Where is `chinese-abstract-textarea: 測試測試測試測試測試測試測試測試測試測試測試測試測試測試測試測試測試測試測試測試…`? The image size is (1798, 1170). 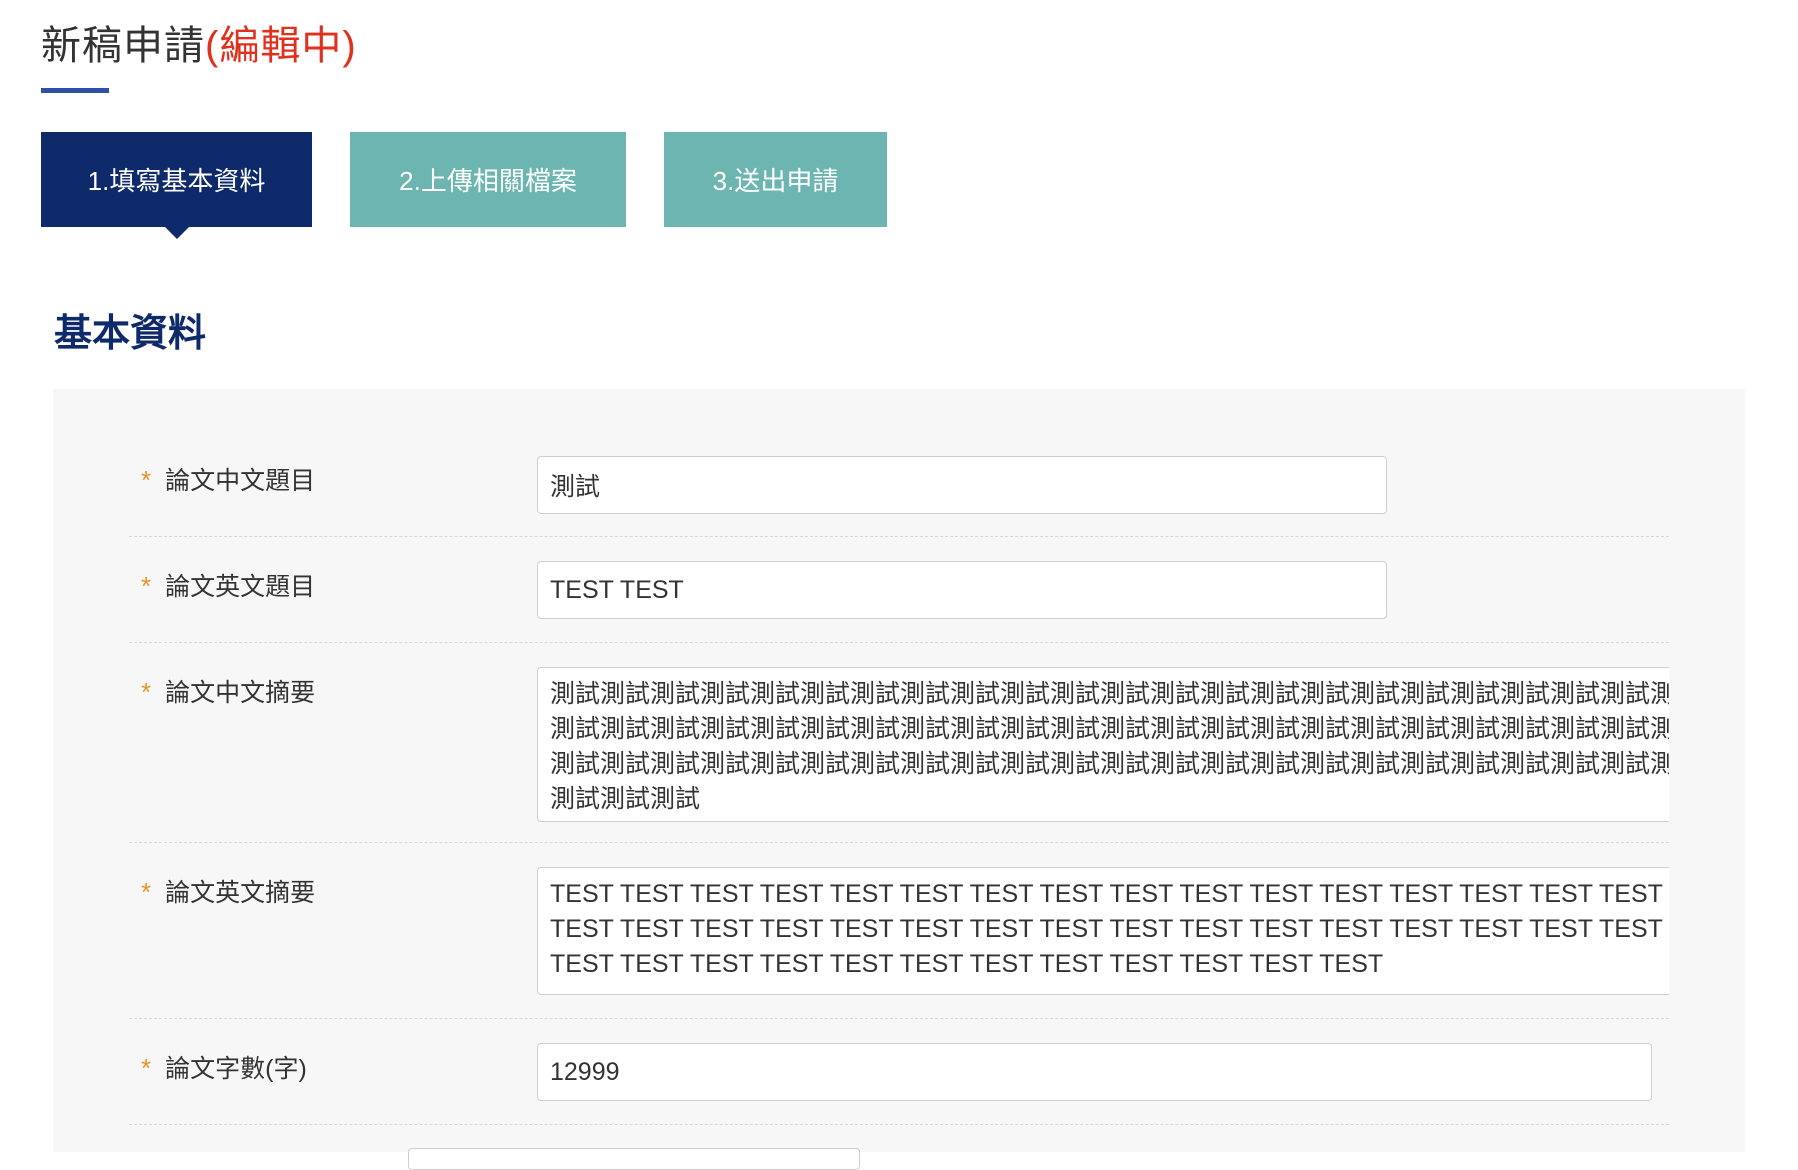
chinese-abstract-textarea: 測試測試測試測試測試測試測試測試測試測試測試測試測試測試測試測試測試測試測試測試… is located at coordinates (1103, 744).